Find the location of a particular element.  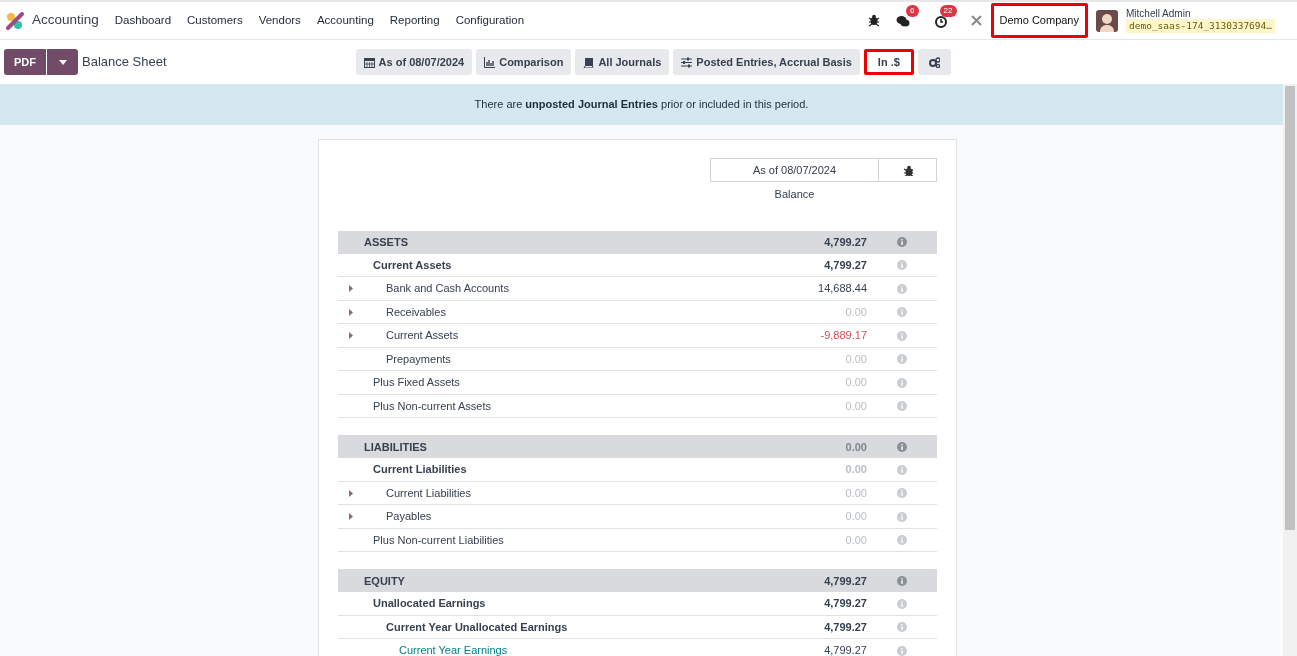

filter-button: As of 08/07/2024 is located at coordinates (414, 62).